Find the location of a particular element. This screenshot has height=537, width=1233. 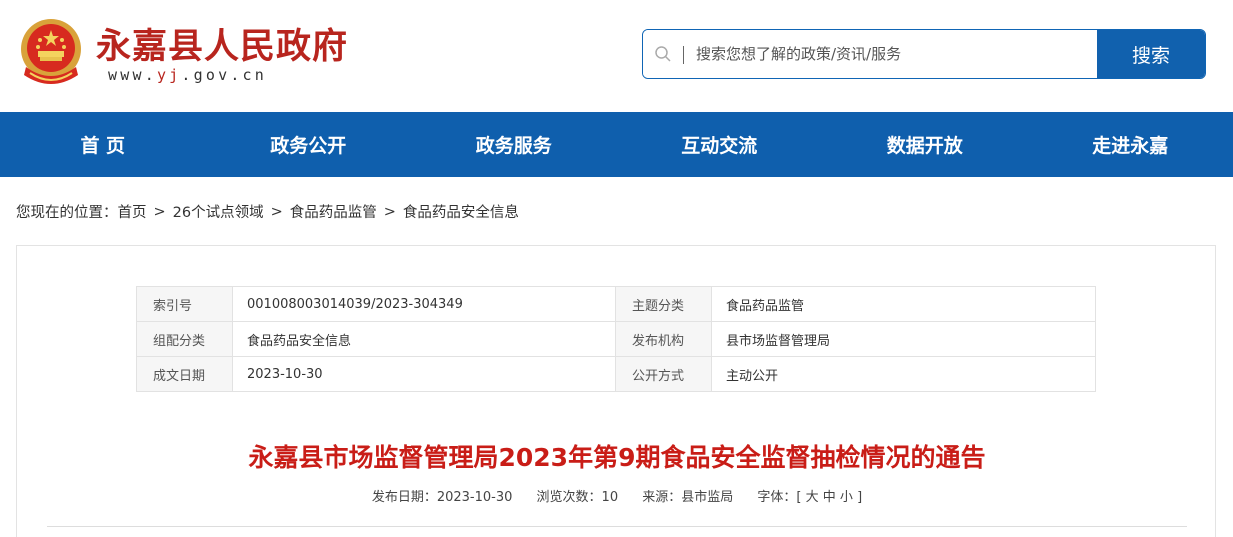

breadcrumb: 您现在的位置： 首页 > 26个试点领域 > 食品药品监管 > 食品药品安全信息 is located at coordinates (267, 211).